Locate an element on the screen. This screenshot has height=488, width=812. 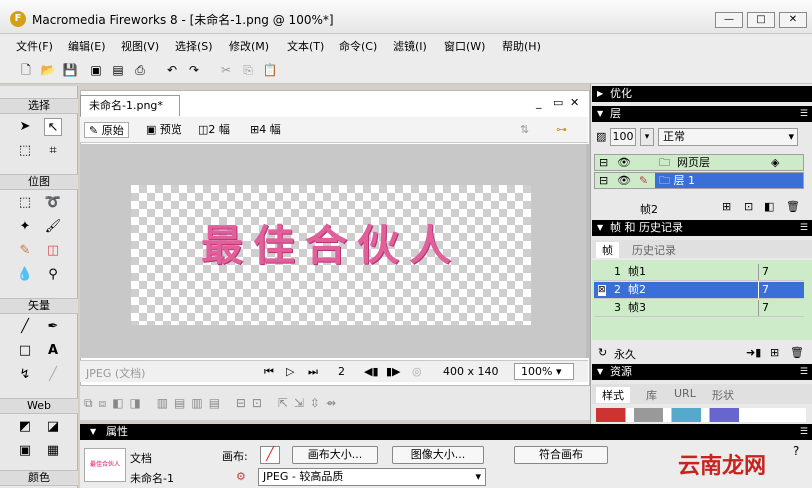
frame-row: 3 帧3 7 is located at coordinates (699, 308).